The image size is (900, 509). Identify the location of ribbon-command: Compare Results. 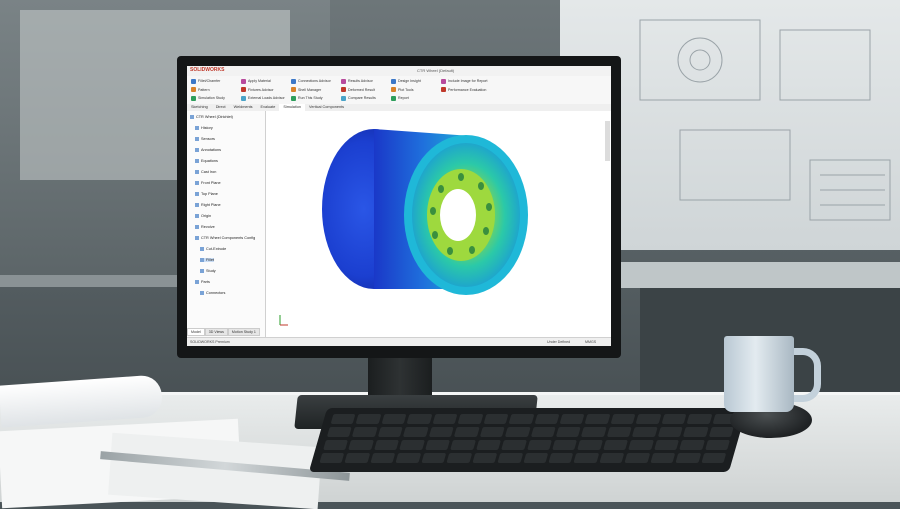
(362, 98).